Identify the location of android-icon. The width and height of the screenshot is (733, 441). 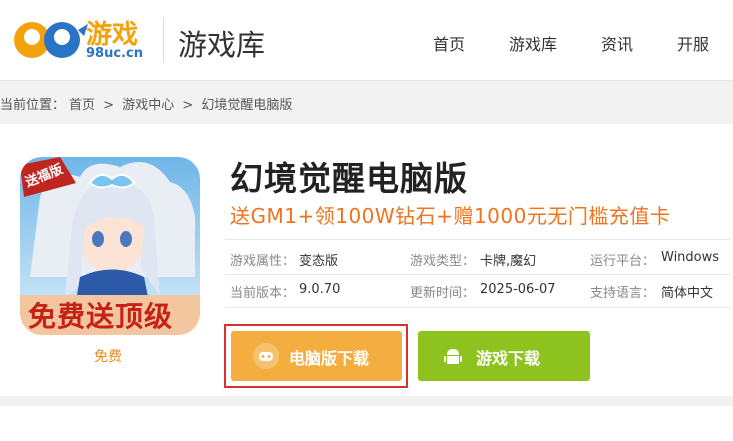
(453, 356).